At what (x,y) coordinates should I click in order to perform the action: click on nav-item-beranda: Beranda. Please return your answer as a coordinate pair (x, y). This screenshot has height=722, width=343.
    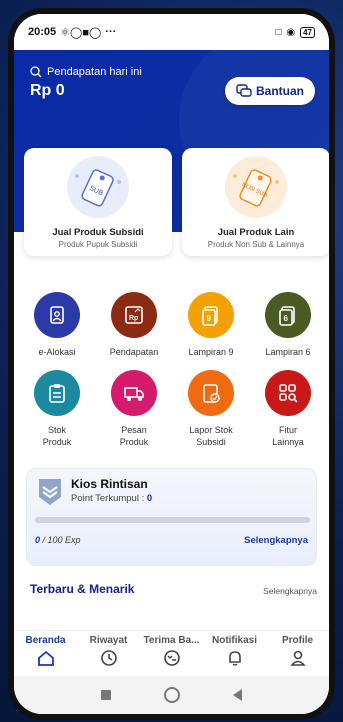
    Looking at the image, I should click on (45, 651).